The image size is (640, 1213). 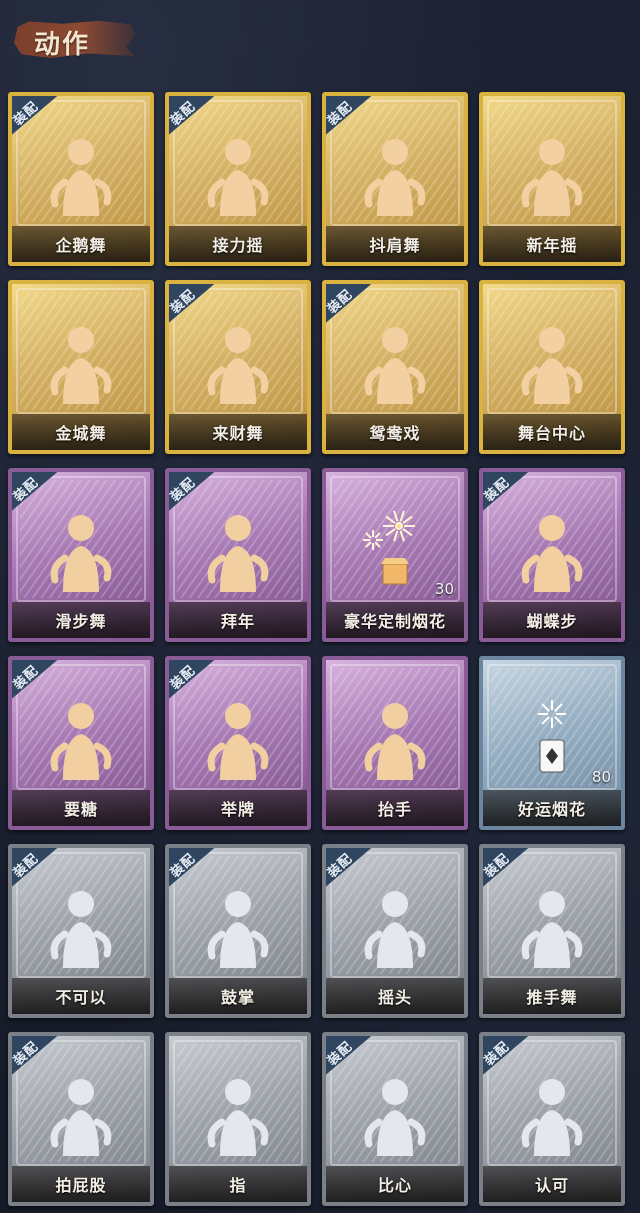 I want to click on emote-card: 抖肩舞 装配, so click(x=395, y=179).